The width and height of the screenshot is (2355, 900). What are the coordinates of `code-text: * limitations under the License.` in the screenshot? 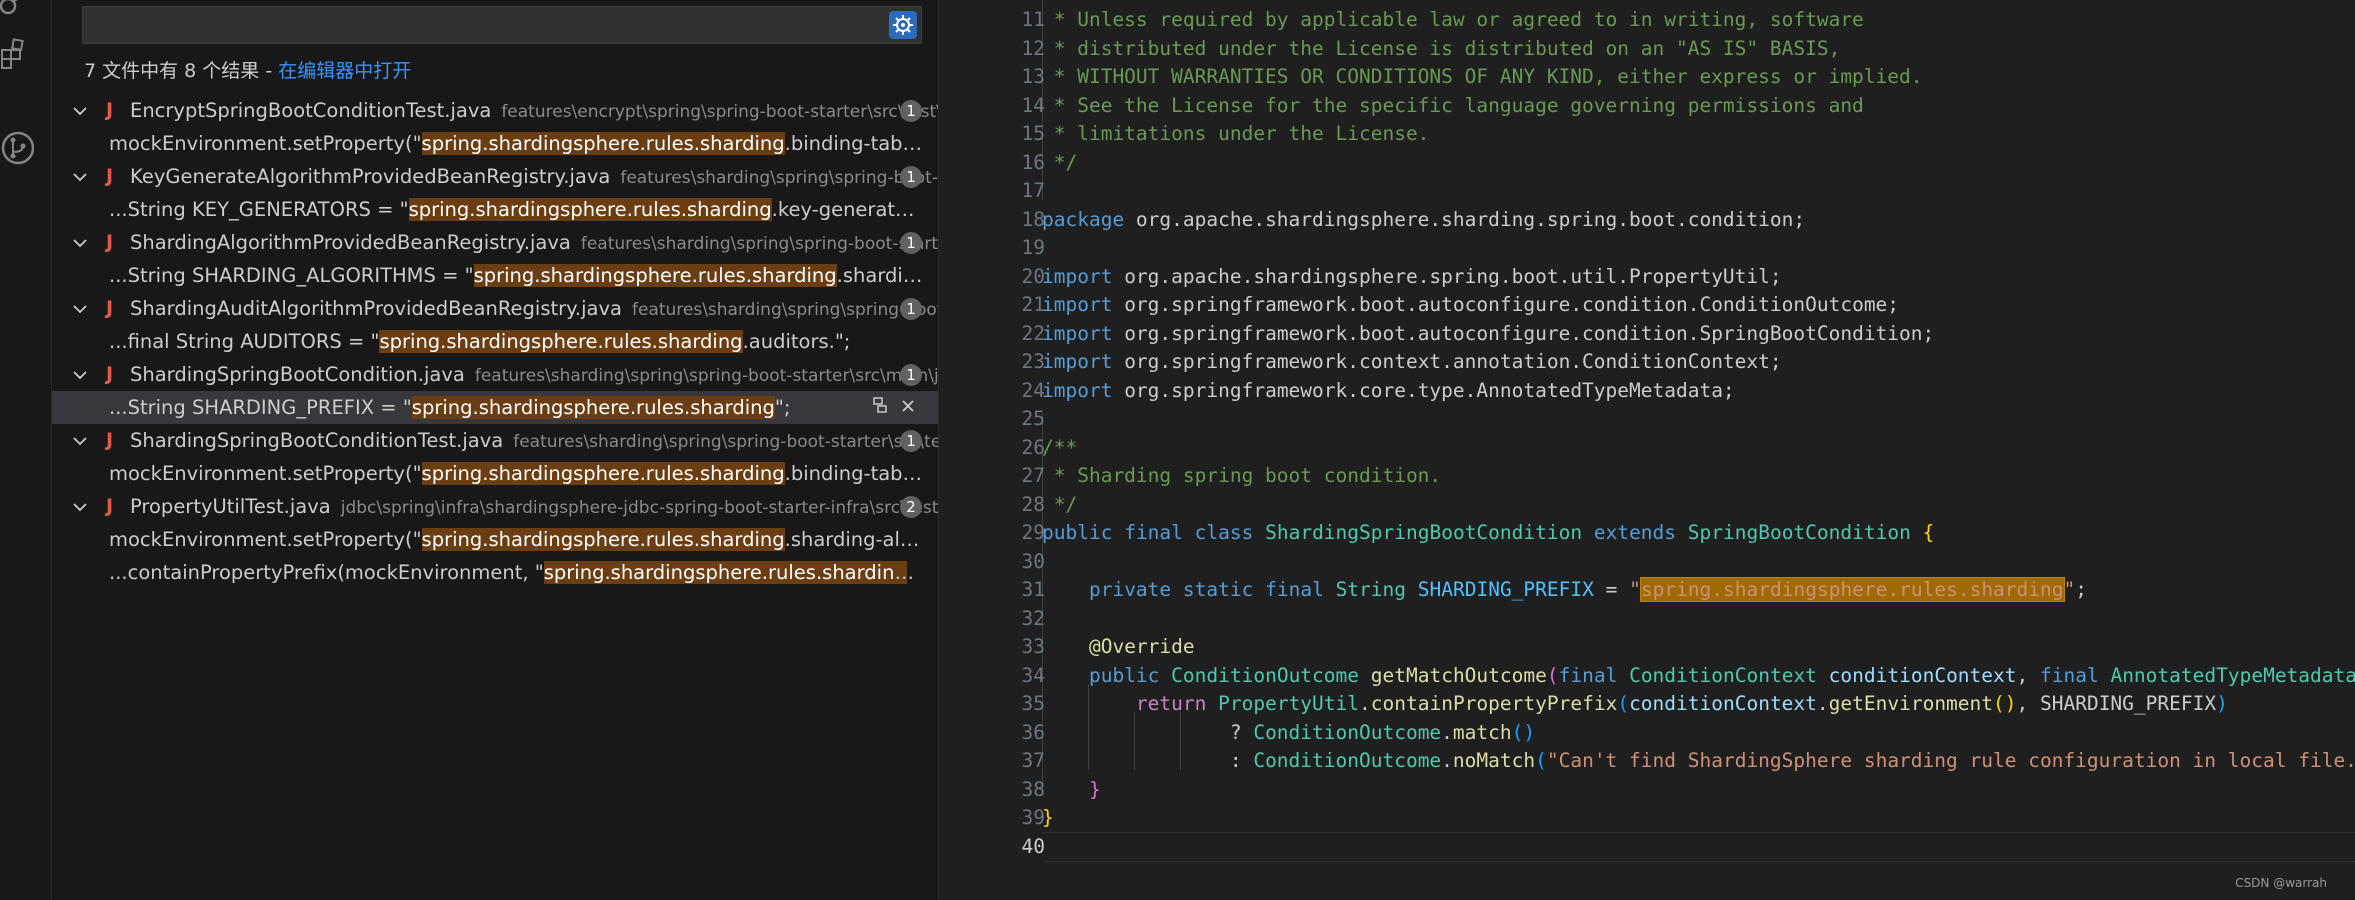 It's located at (1236, 133).